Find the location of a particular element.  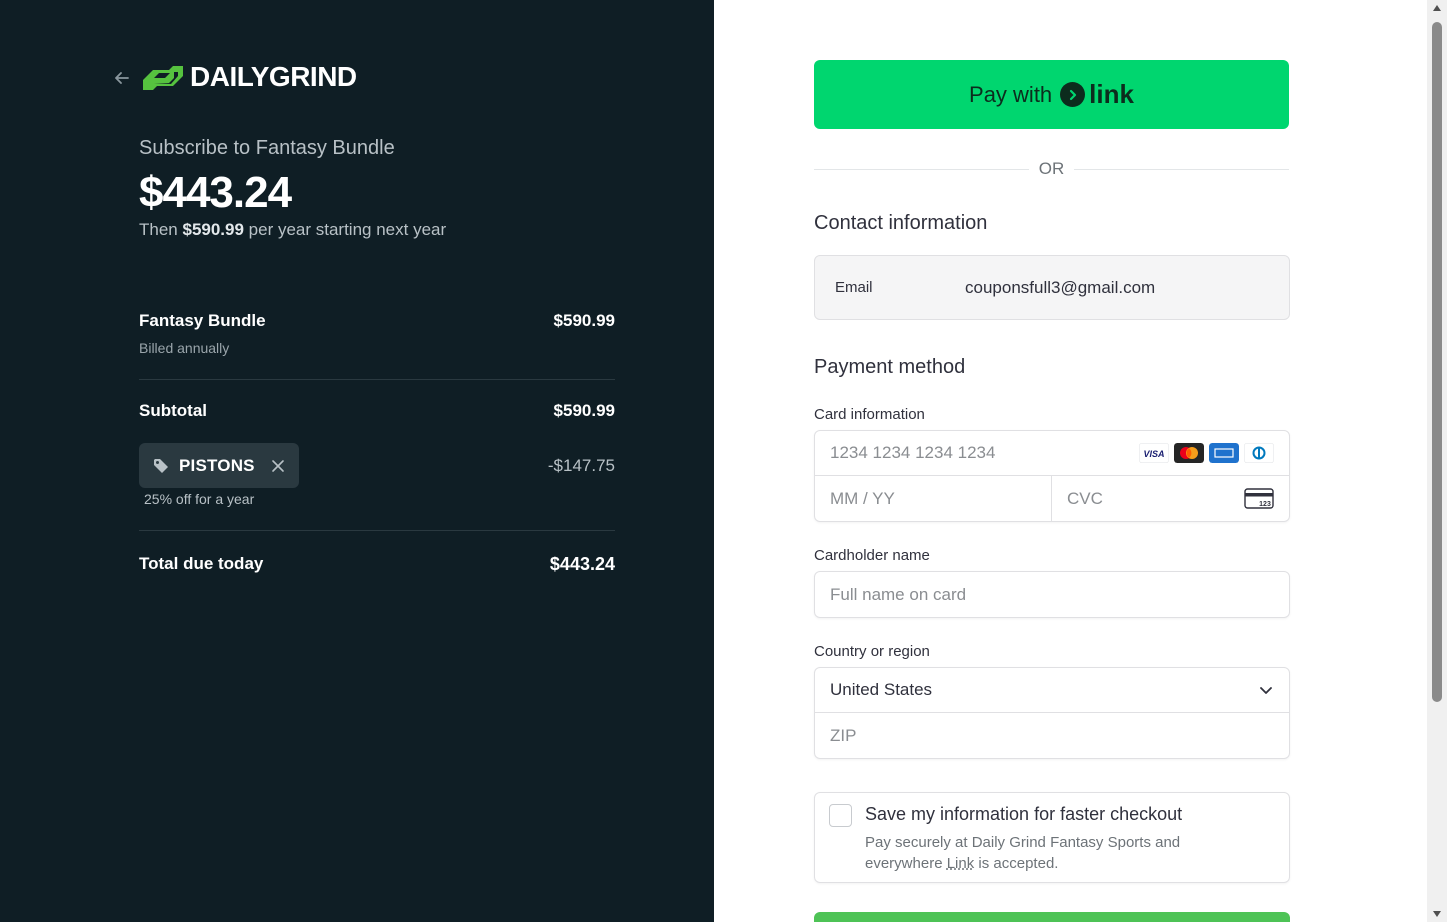

billing-period: Billed annually is located at coordinates (184, 348).